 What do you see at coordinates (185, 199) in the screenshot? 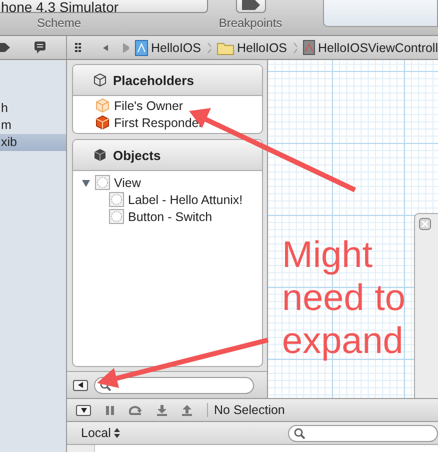
I see `tree-item-label: Label - Hello Attunix!` at bounding box center [185, 199].